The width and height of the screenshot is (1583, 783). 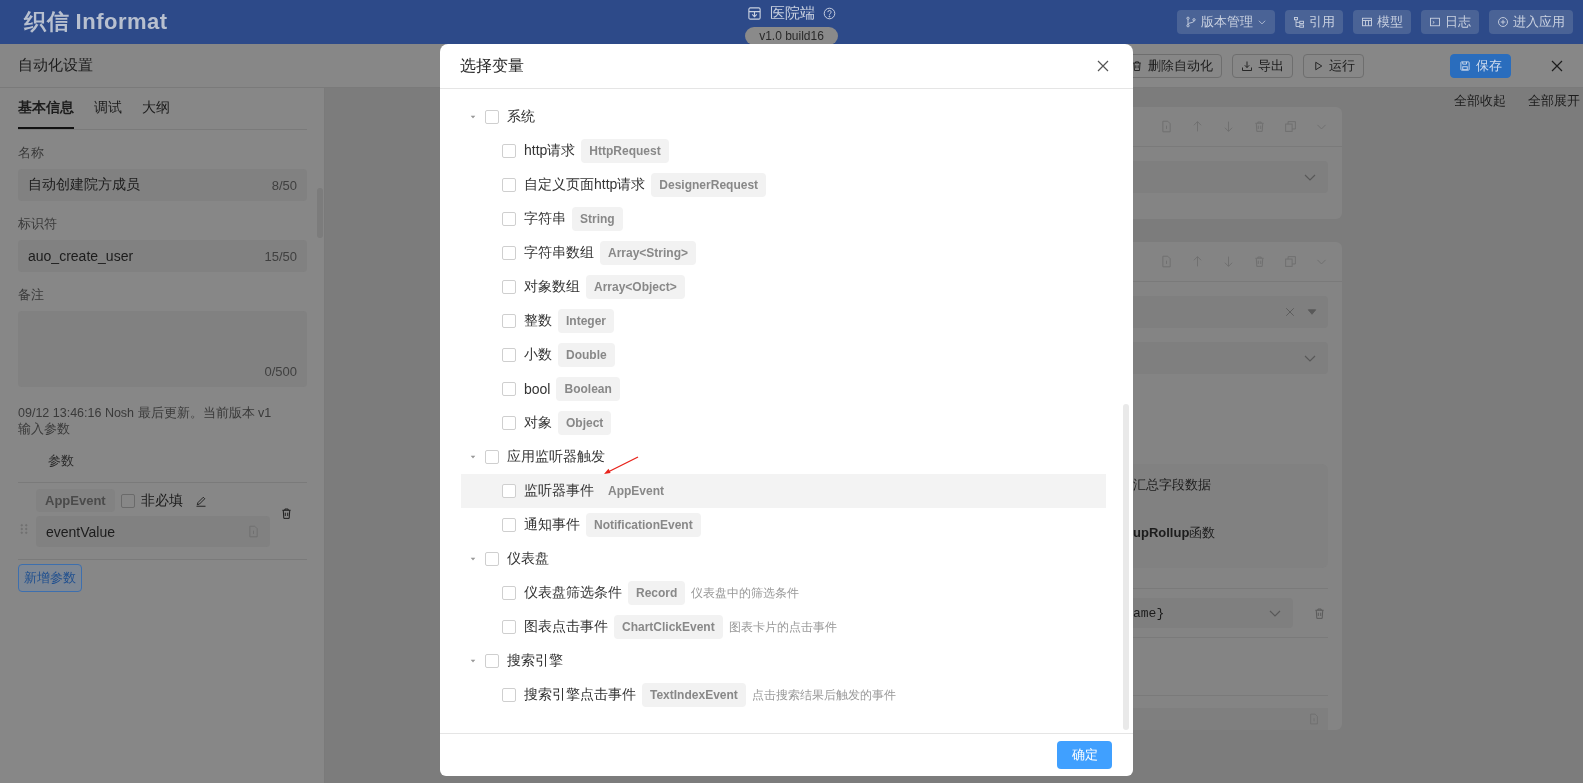 I want to click on tree-item: 对象数组 Array<Object>, so click(x=783, y=287).